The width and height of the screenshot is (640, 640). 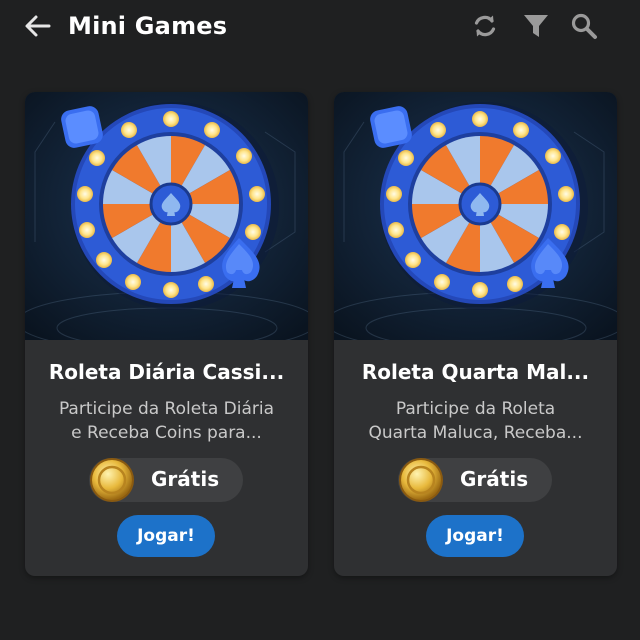 What do you see at coordinates (536, 26) in the screenshot?
I see `filter-icon` at bounding box center [536, 26].